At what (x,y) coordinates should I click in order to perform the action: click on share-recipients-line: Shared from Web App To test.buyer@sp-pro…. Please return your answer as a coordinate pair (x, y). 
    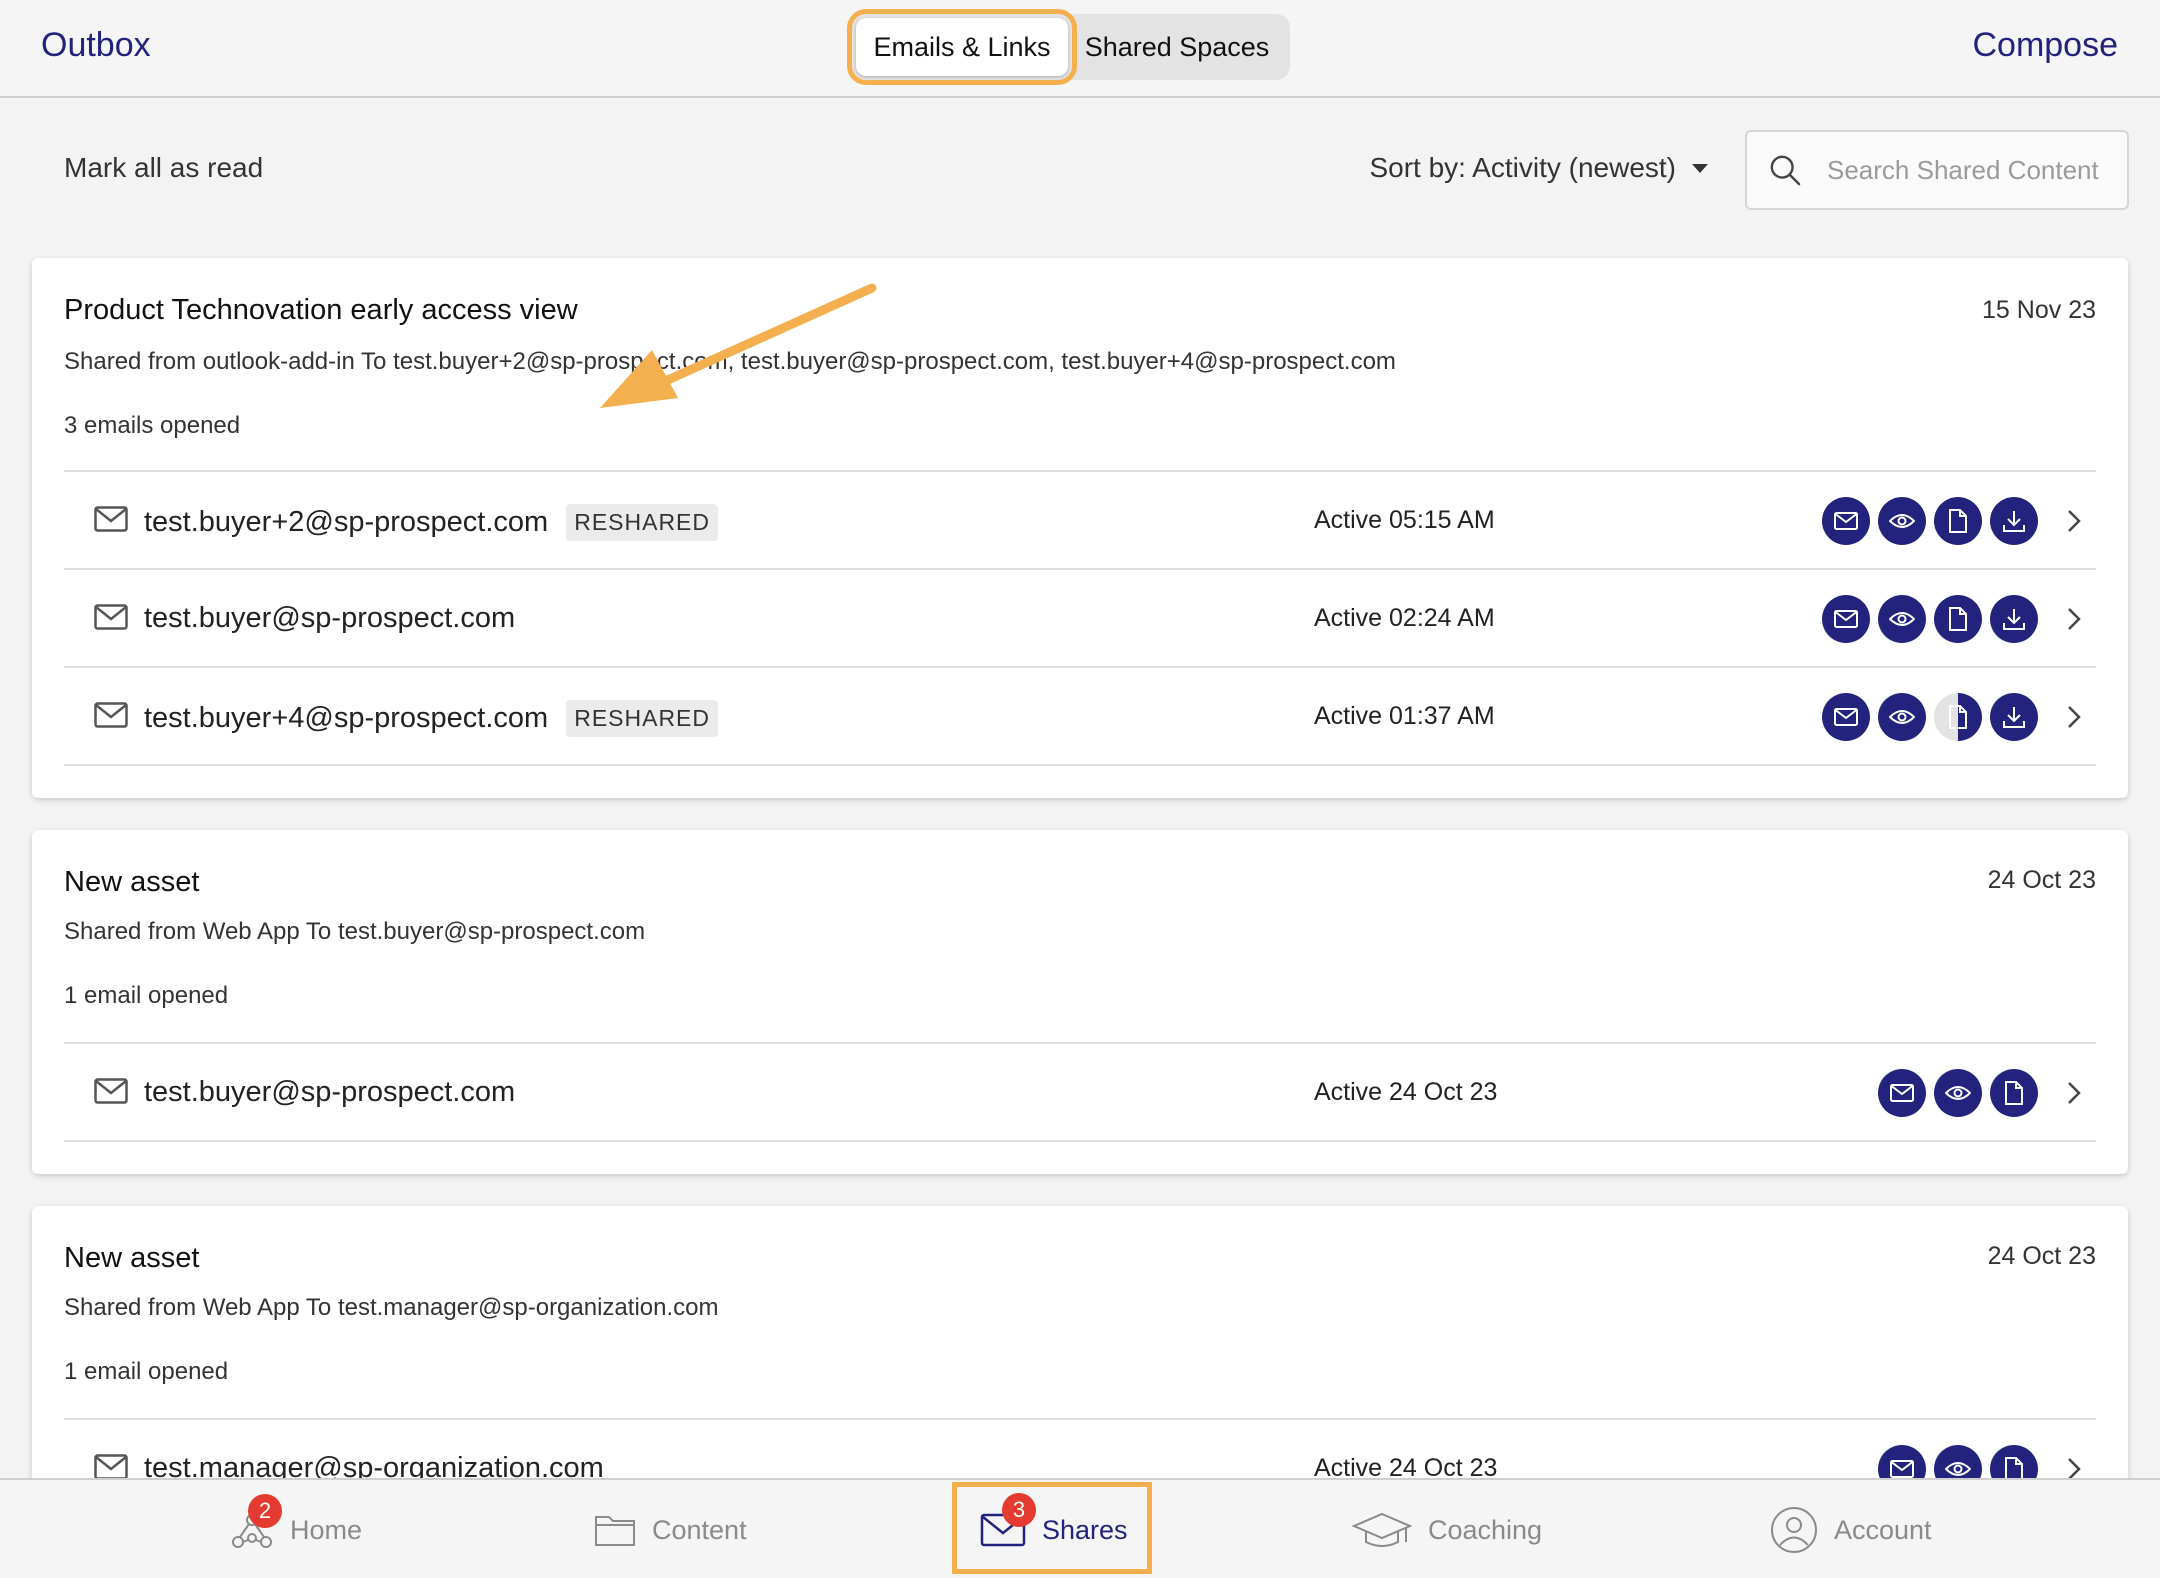
    Looking at the image, I should click on (355, 931).